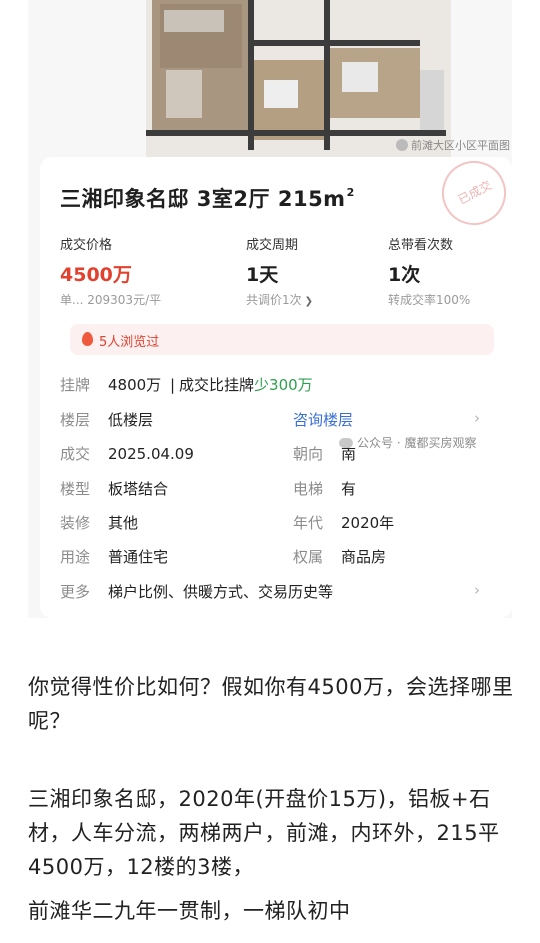  I want to click on stat-value: 4500万, so click(96, 275).